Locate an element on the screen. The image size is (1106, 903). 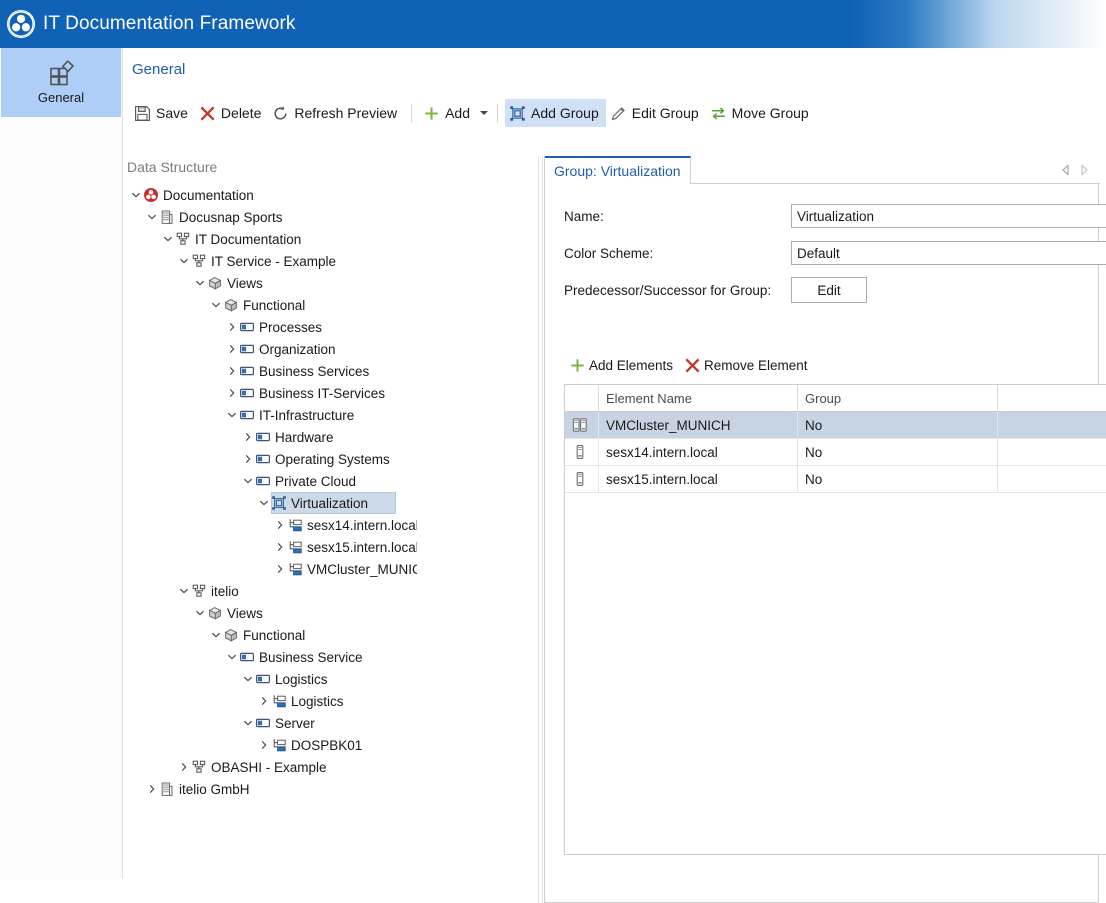
color-scheme-select: Default is located at coordinates (948, 253).